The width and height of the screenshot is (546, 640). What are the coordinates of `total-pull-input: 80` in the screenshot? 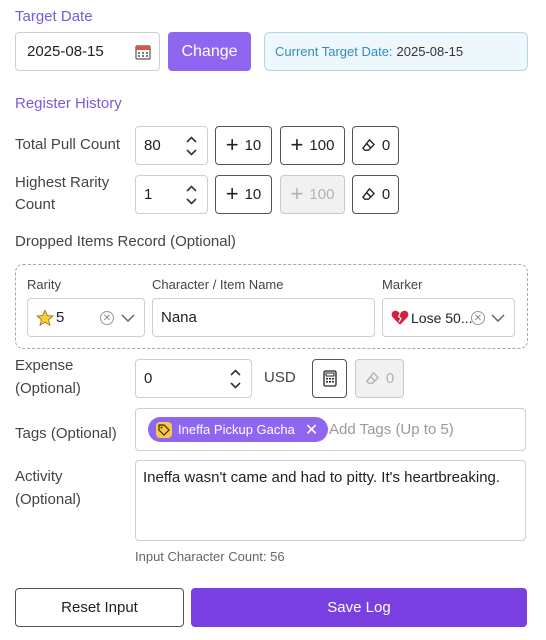 It's located at (171, 145).